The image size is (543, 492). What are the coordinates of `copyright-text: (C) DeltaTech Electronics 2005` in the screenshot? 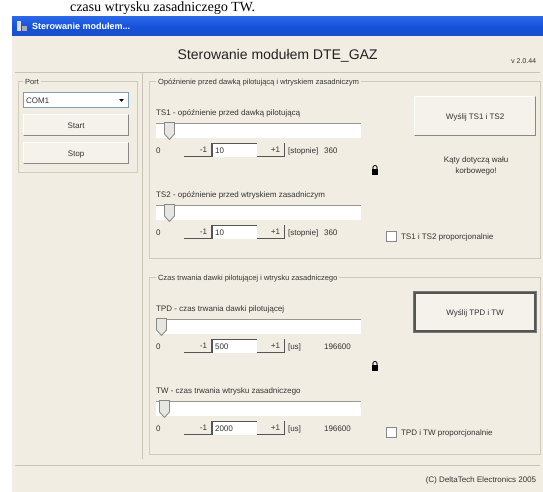 It's located at (481, 479).